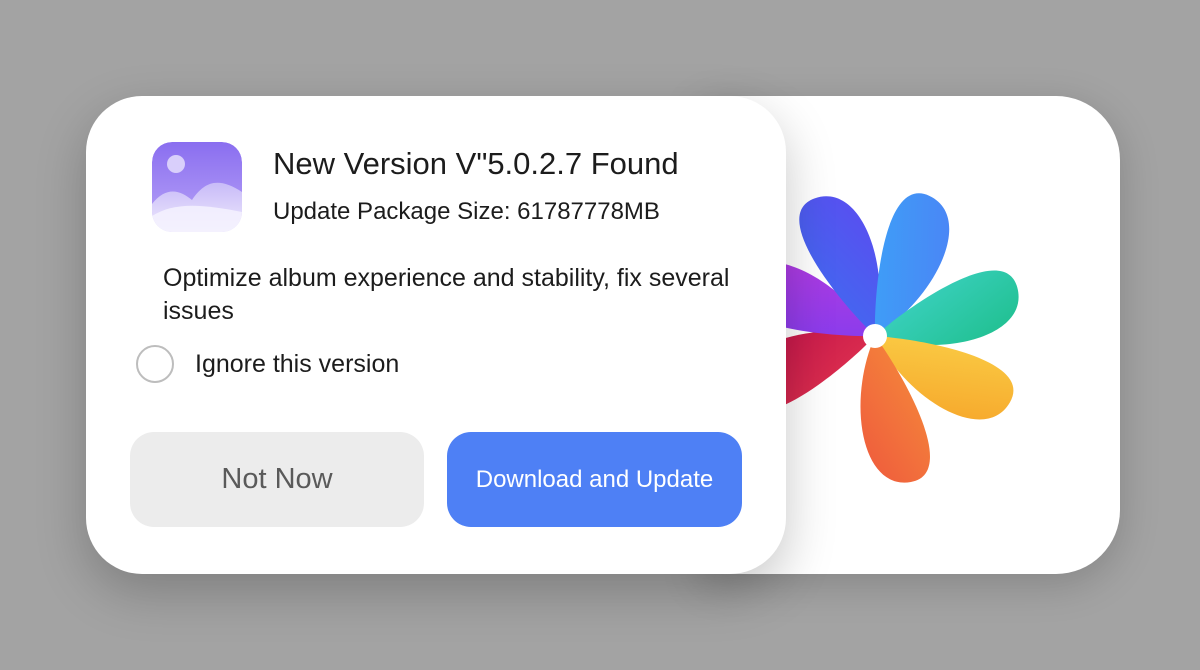 The height and width of the screenshot is (670, 1200). What do you see at coordinates (297, 363) in the screenshot?
I see `ignore-version-label: Ignore this version` at bounding box center [297, 363].